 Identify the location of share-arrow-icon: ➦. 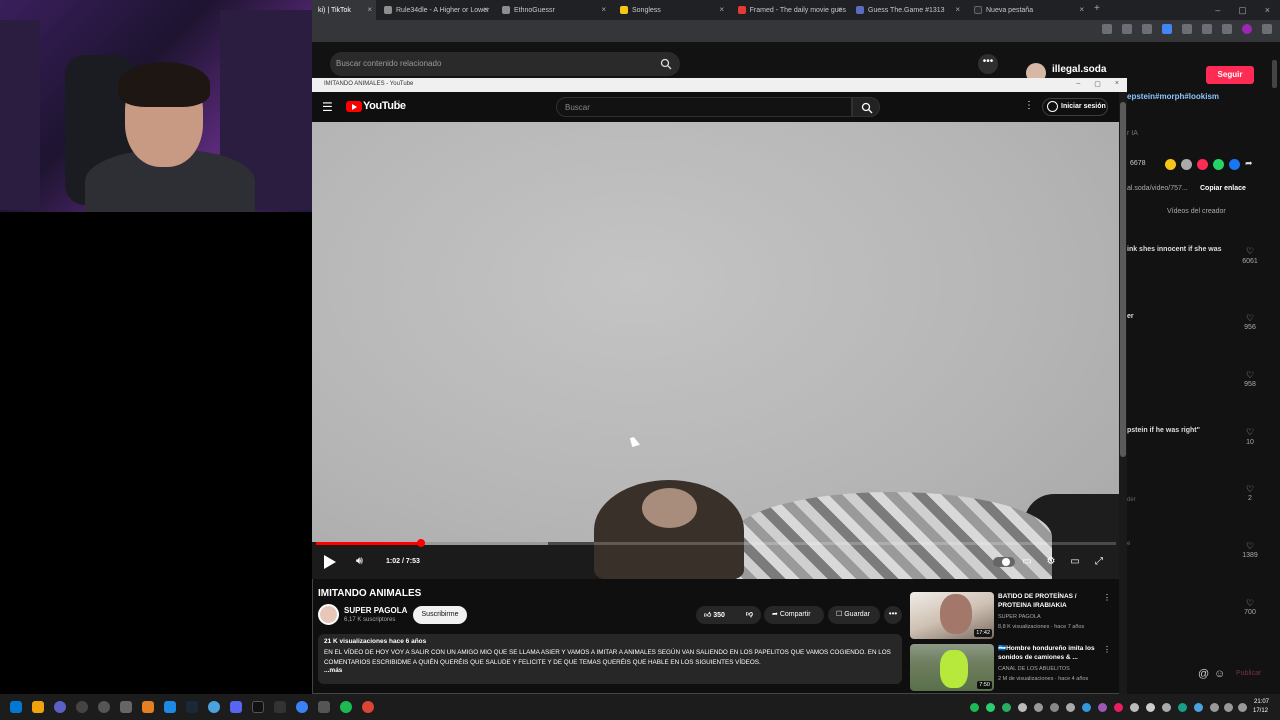
(1249, 163).